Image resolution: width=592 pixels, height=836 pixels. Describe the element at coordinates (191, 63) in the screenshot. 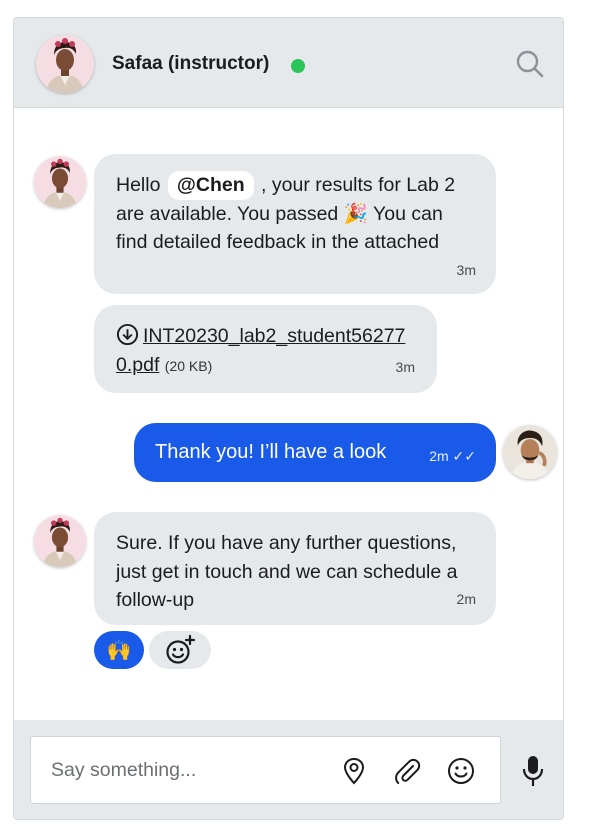

I see `contact-name: Safaa (instructor)` at that location.